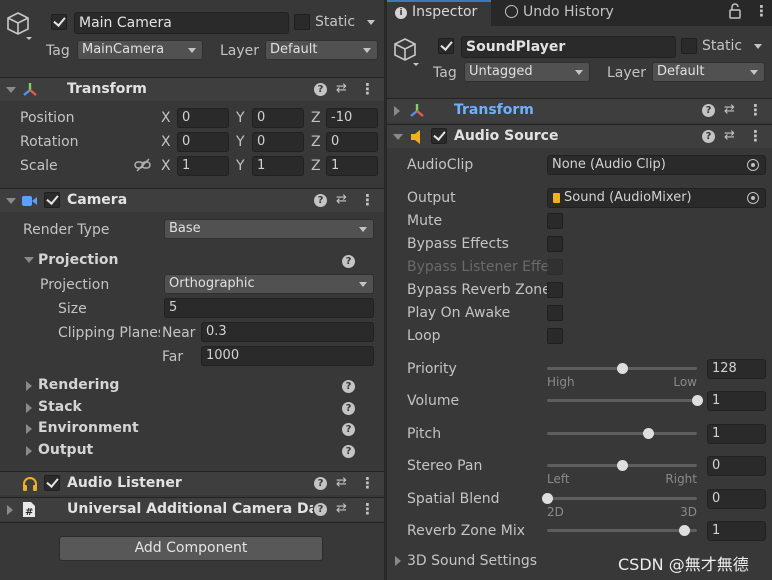 This screenshot has width=772, height=580. What do you see at coordinates (555, 290) in the screenshot?
I see `bypass-reverb-zone-checkbox` at bounding box center [555, 290].